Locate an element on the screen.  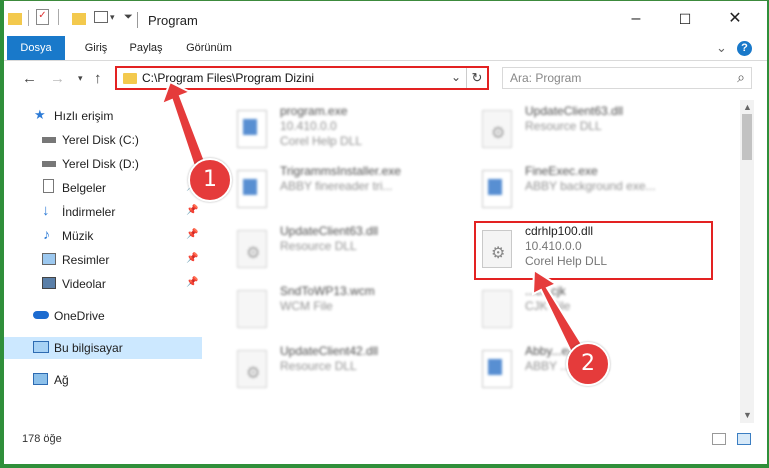
sidebar-item-documents: Belgeler 📌 is located at coordinates (101, 188).